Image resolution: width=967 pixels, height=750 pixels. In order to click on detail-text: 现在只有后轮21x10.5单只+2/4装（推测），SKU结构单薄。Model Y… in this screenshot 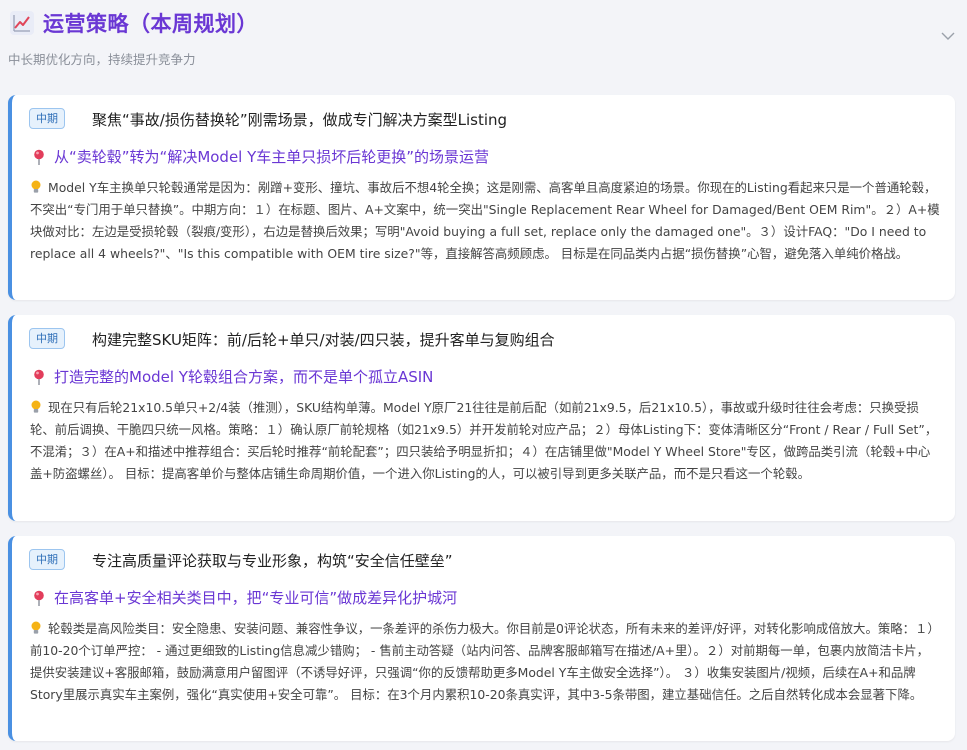, I will do `click(484, 440)`.